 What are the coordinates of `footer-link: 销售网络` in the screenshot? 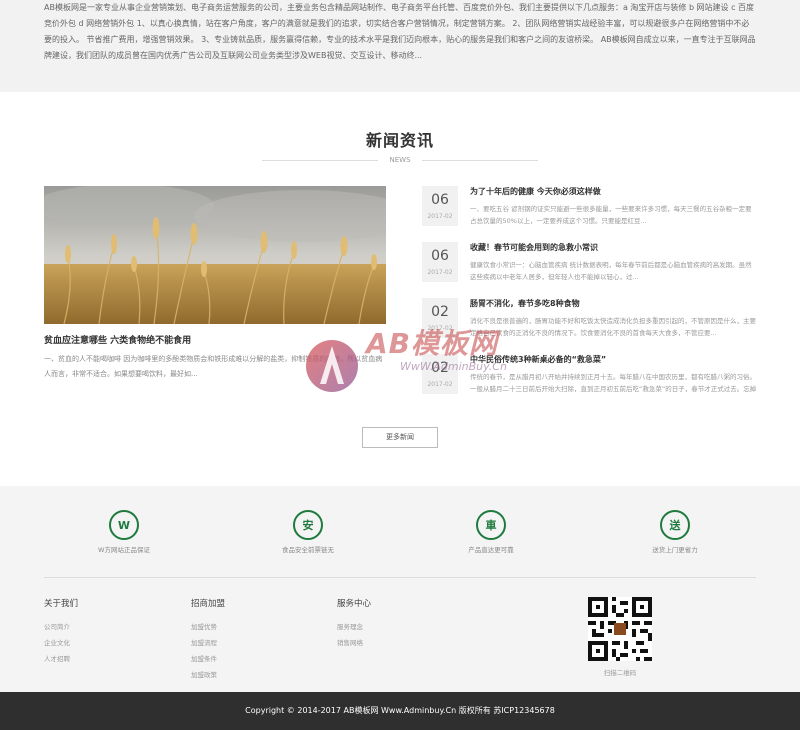 It's located at (354, 643).